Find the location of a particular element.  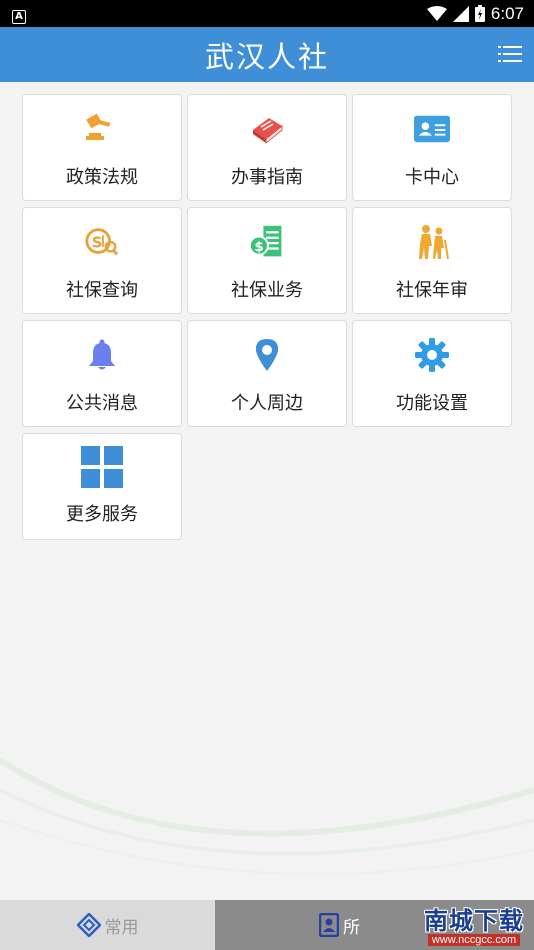

gavel-icon is located at coordinates (102, 129).